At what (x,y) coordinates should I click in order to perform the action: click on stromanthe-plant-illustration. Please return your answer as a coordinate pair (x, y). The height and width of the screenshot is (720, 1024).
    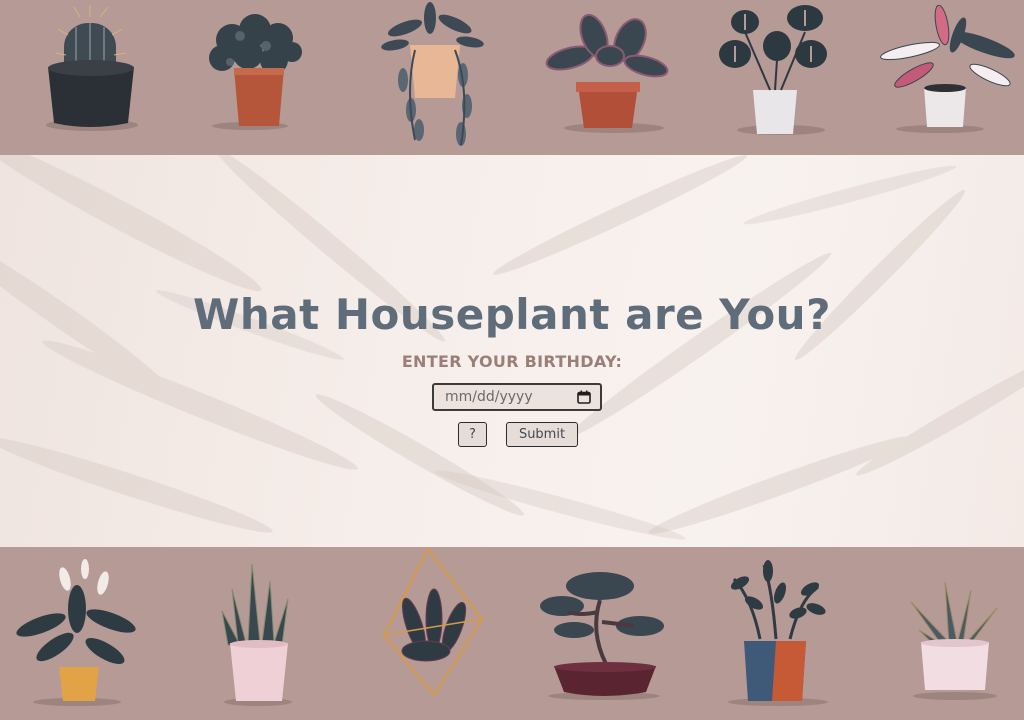
    Looking at the image, I should click on (947, 69).